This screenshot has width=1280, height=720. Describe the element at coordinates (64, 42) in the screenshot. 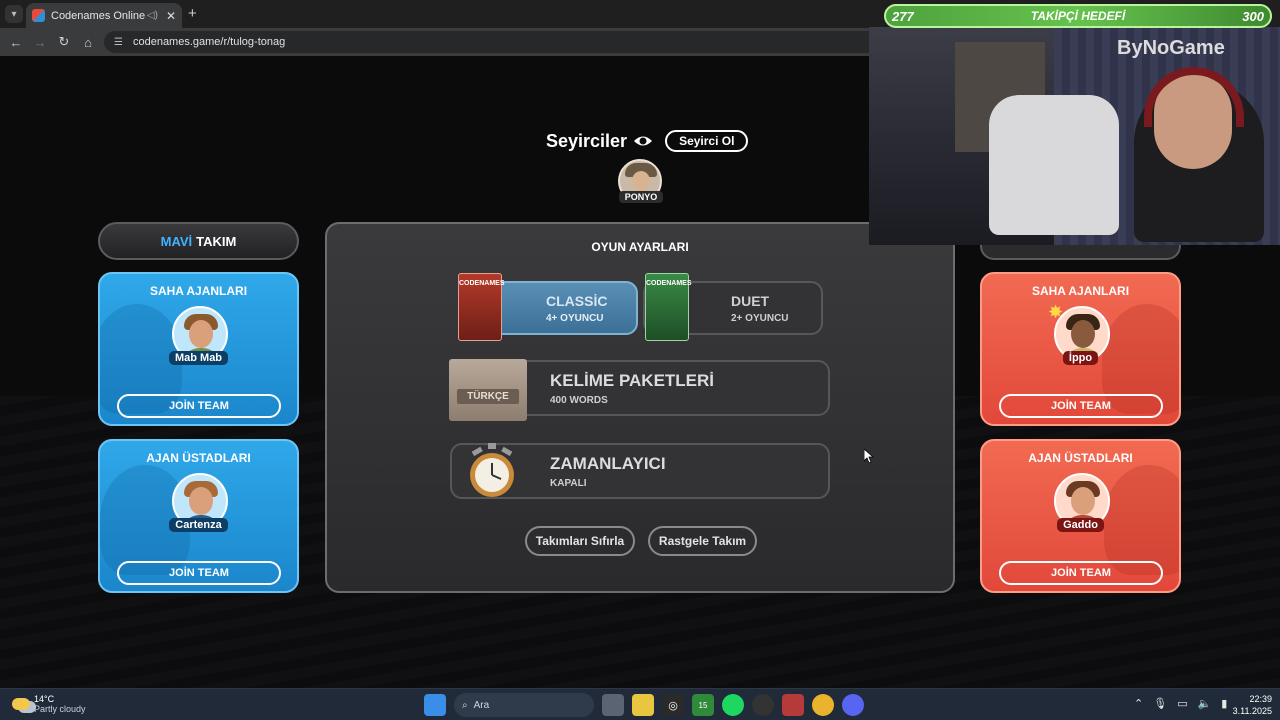

I see `reload-icon: ↻` at that location.